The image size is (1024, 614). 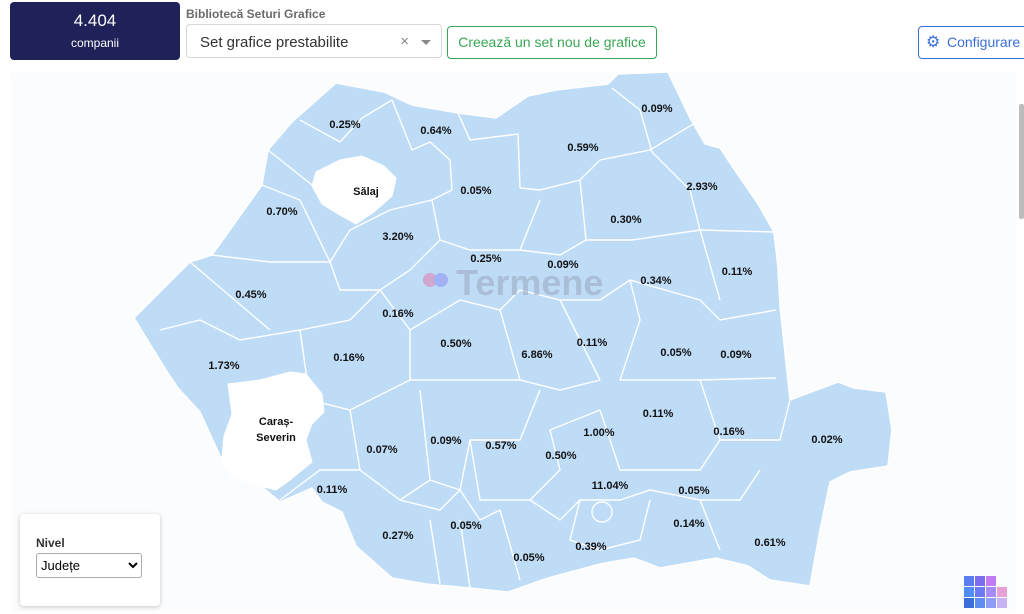 What do you see at coordinates (256, 14) in the screenshot?
I see `chart-library-label: Bibliotecă Seturi Grafice` at bounding box center [256, 14].